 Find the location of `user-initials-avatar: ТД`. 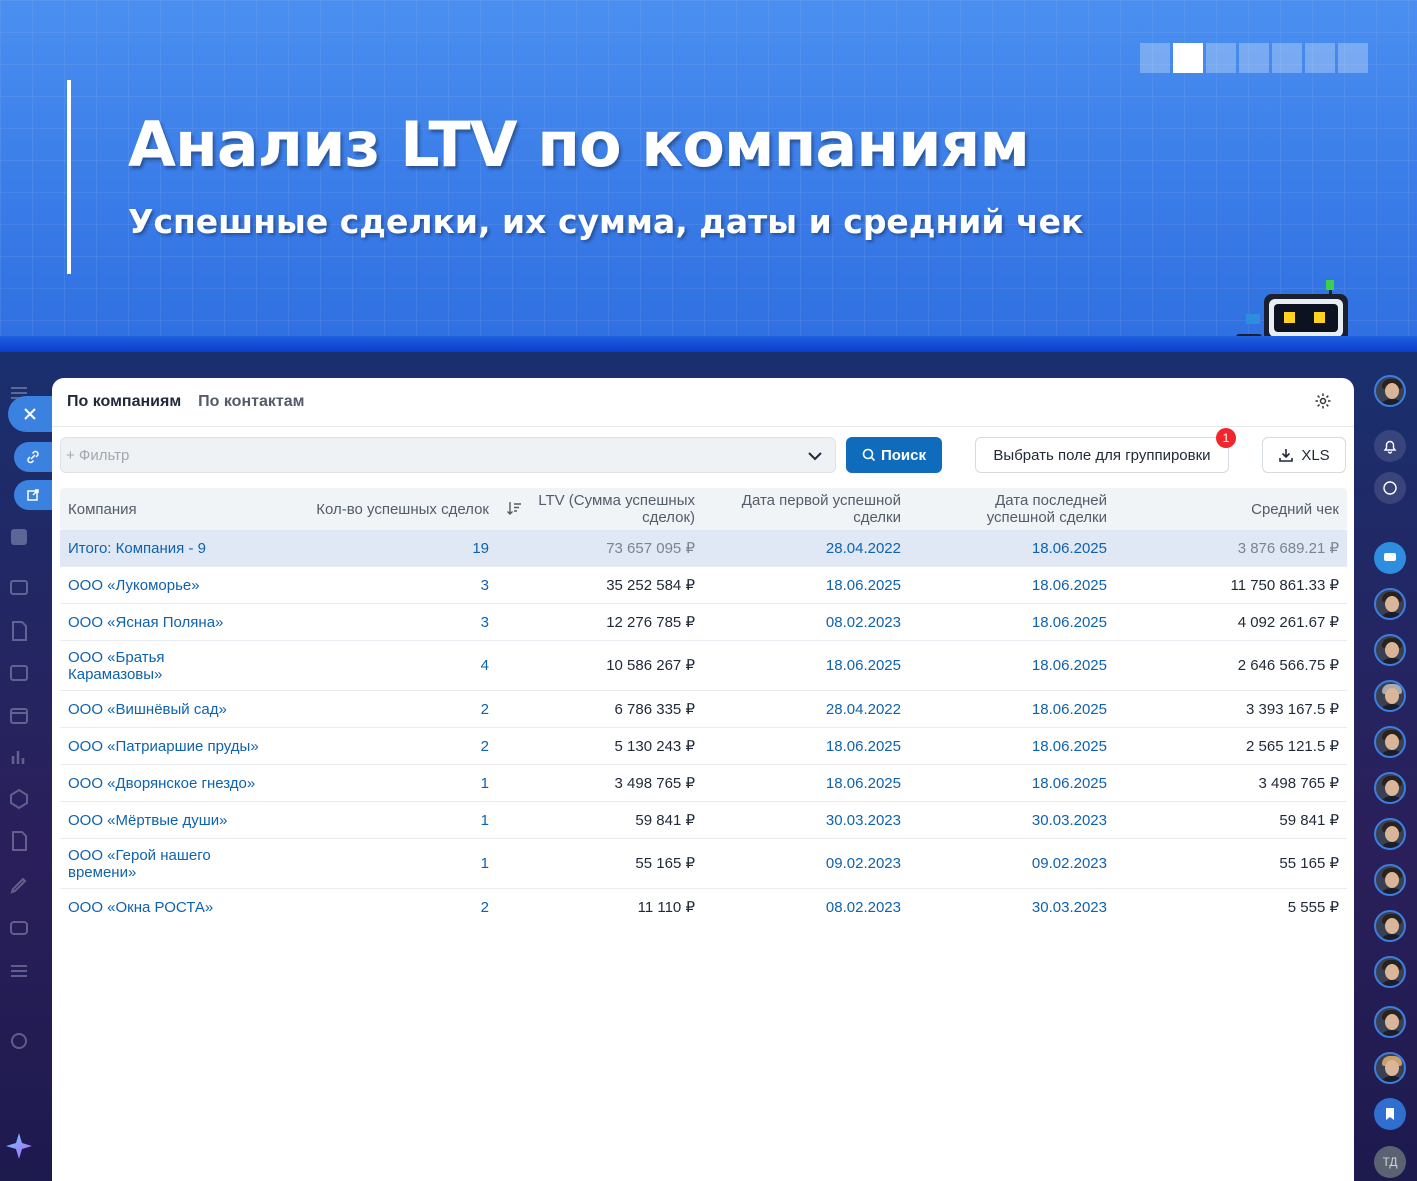

user-initials-avatar: ТД is located at coordinates (1390, 1162).